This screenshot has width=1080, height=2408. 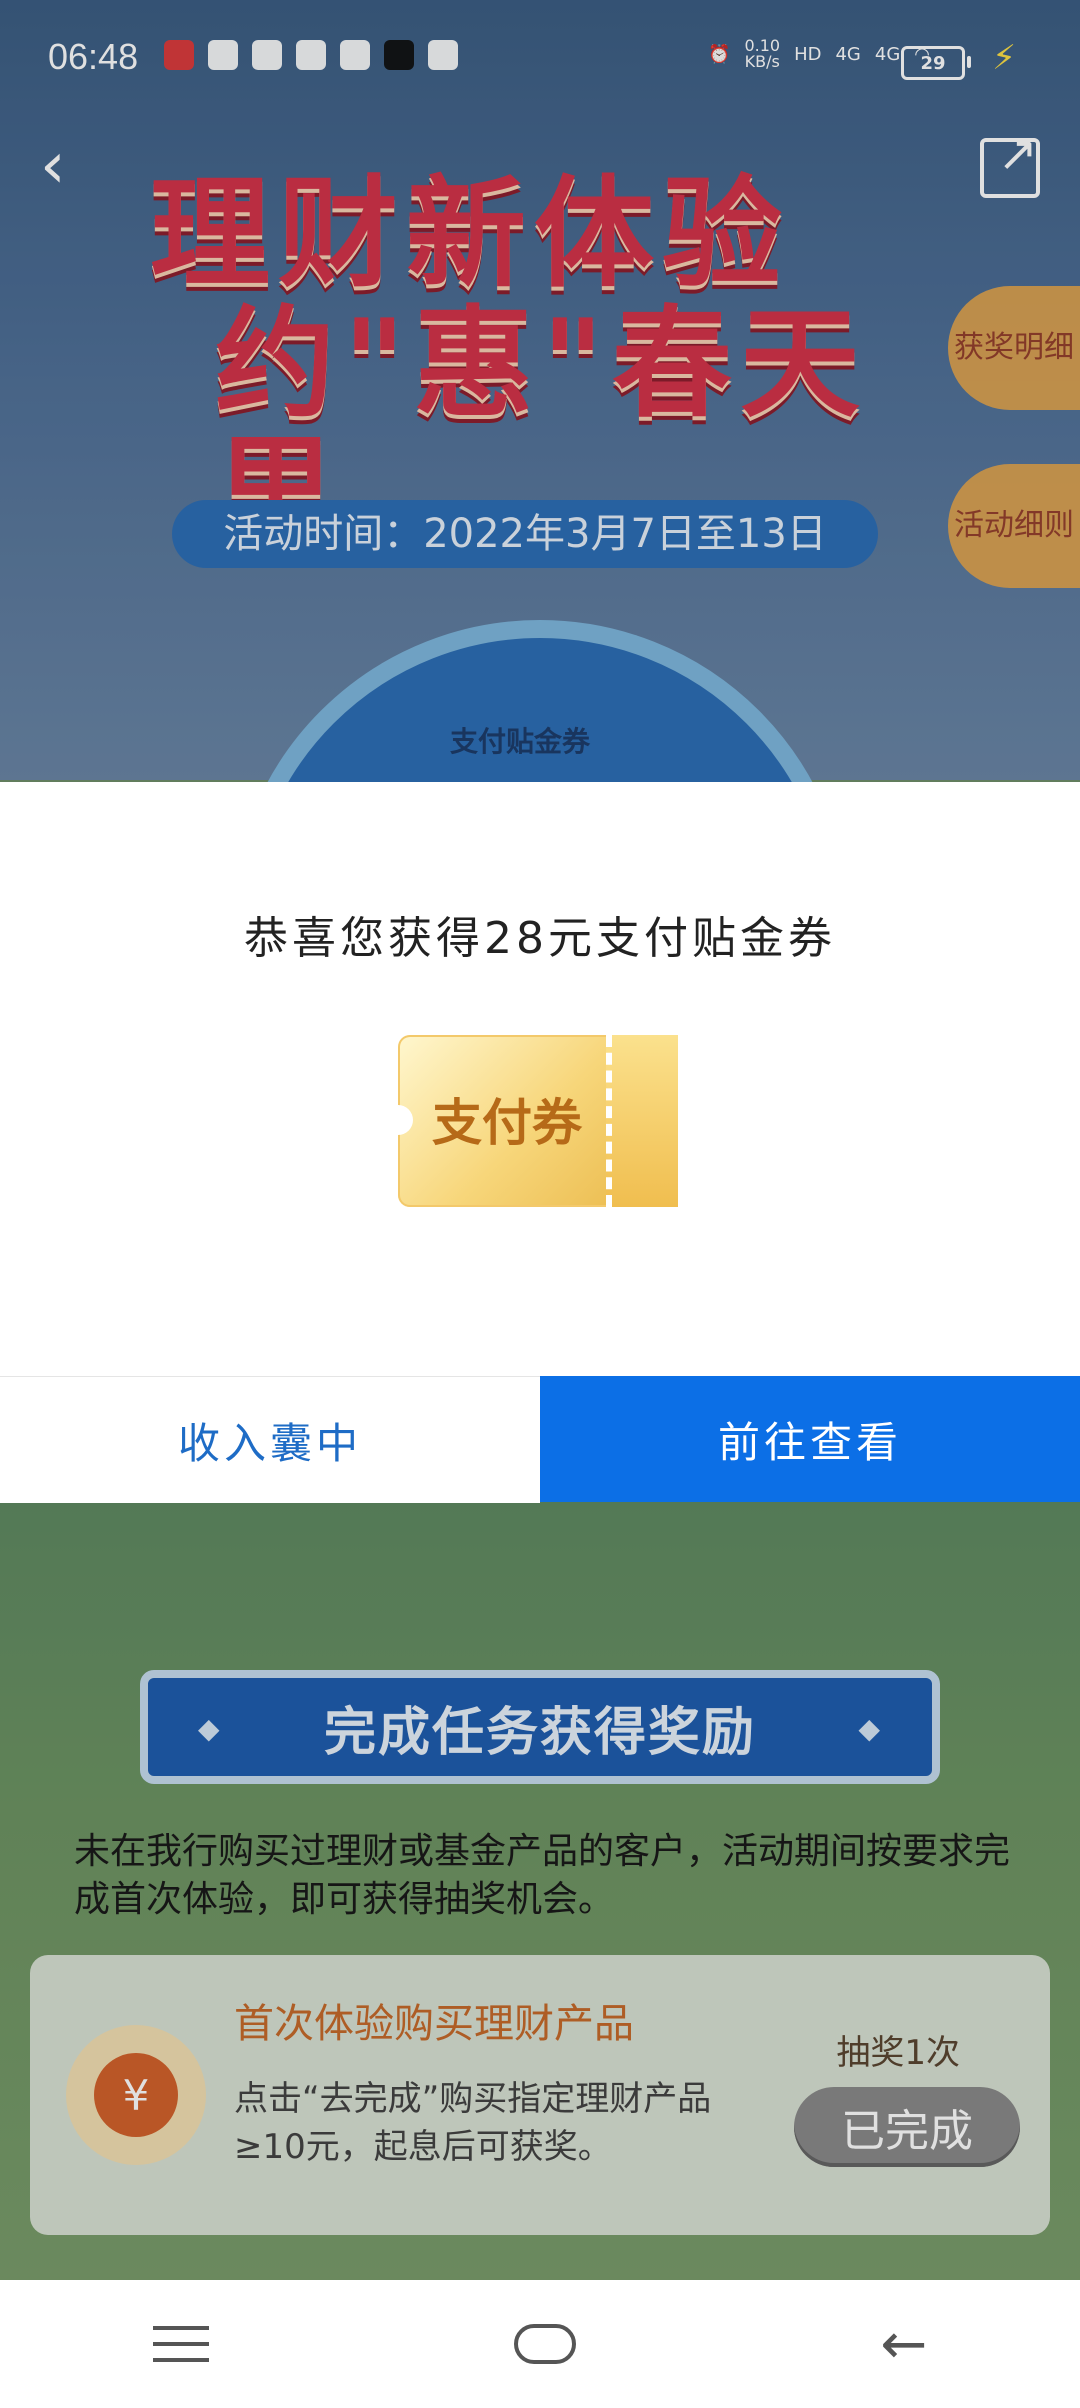 I want to click on view-button: 前往查看, so click(x=810, y=1439).